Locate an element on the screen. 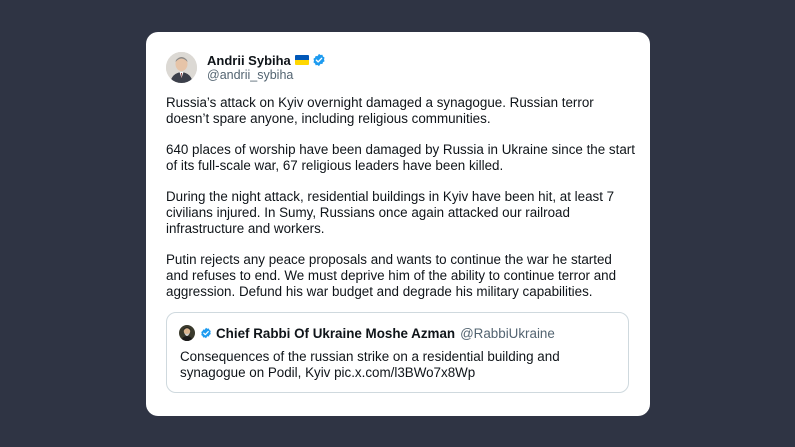 This screenshot has width=795, height=447. author-display-name: Andrii Sybiha is located at coordinates (249, 60).